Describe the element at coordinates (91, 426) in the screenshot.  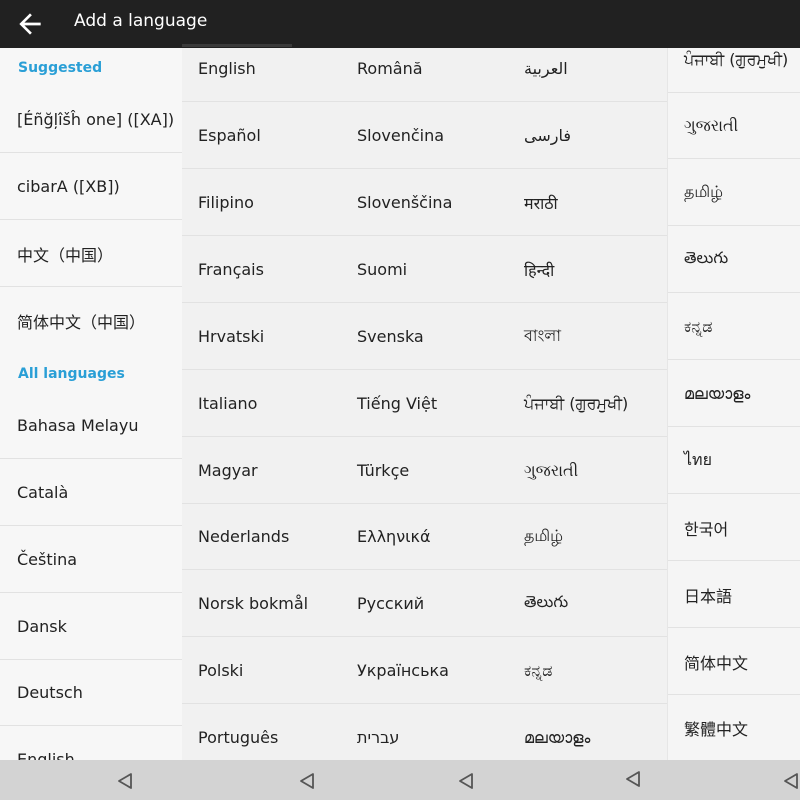
I see `list-item: Bahasa Melayu` at that location.